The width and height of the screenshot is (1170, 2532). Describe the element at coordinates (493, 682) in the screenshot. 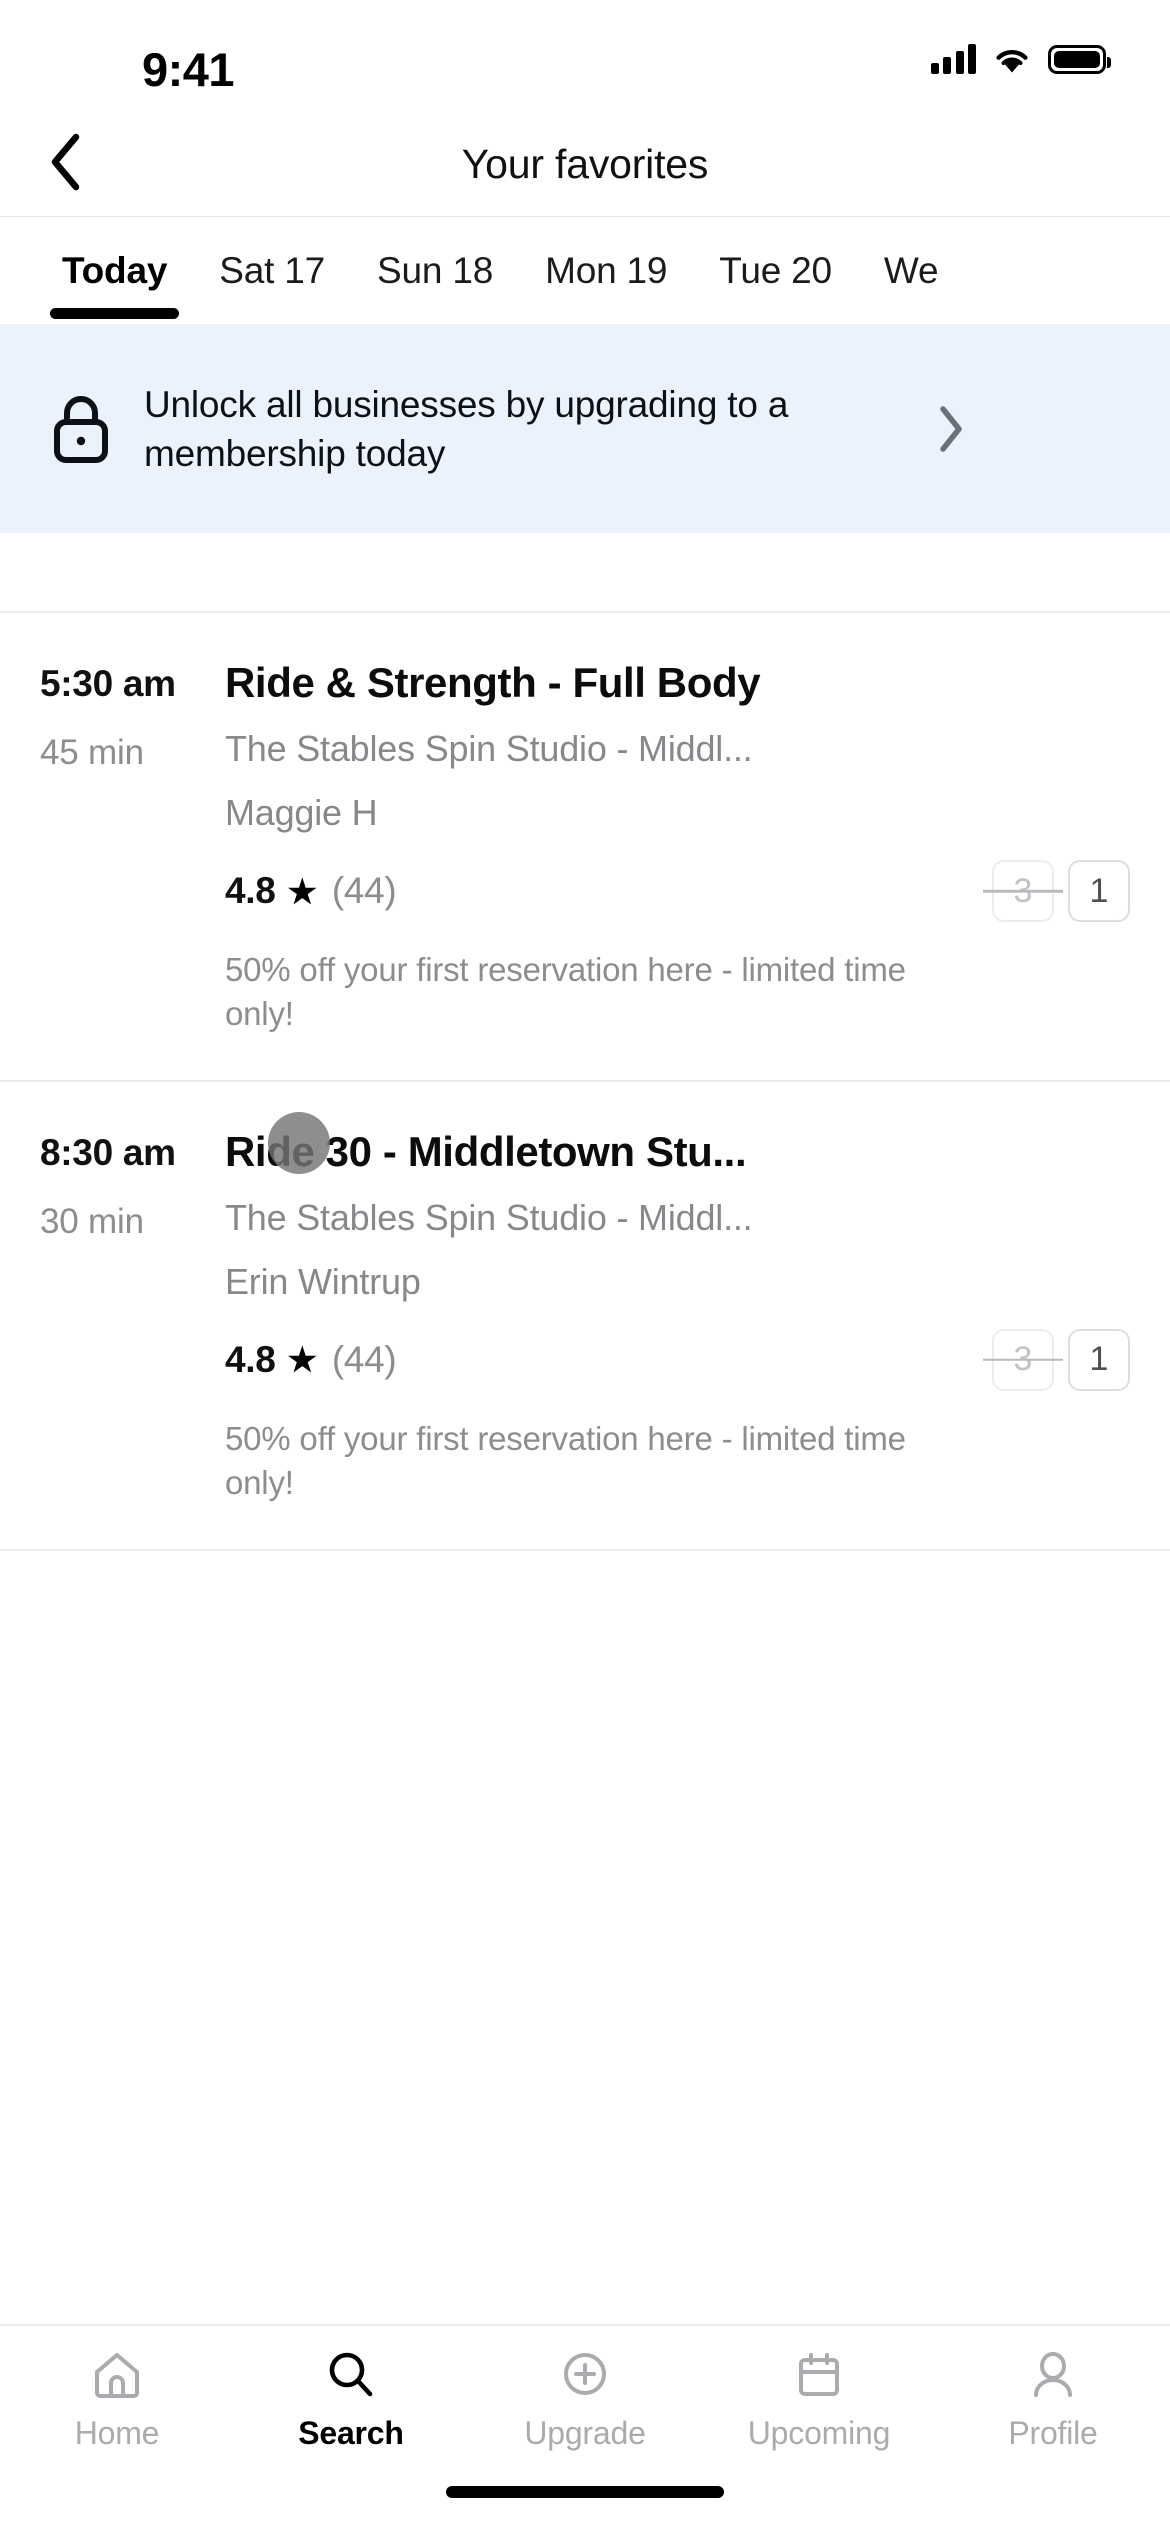

I see `class-title: Ride & Strength - Full Body` at that location.